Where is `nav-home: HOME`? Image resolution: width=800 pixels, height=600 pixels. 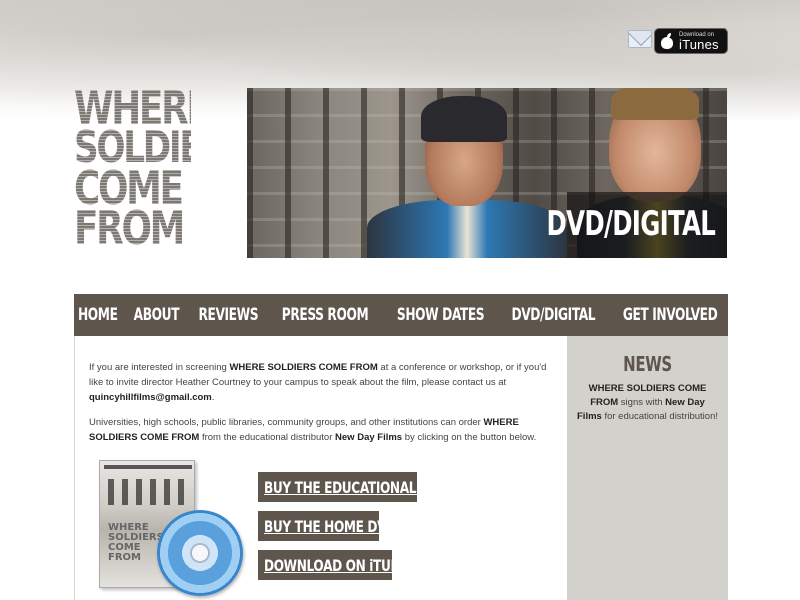
nav-home: HOME is located at coordinates (97, 315).